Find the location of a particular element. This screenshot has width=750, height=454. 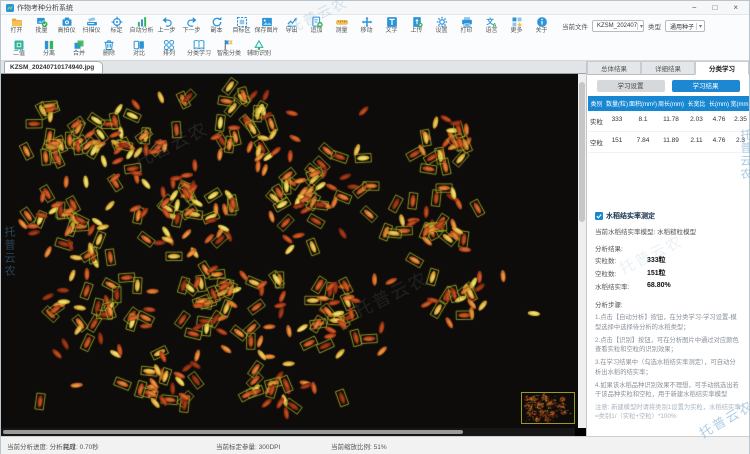

image-tabstrip: KZSM_20240710174940.jpg is located at coordinates (293, 67).